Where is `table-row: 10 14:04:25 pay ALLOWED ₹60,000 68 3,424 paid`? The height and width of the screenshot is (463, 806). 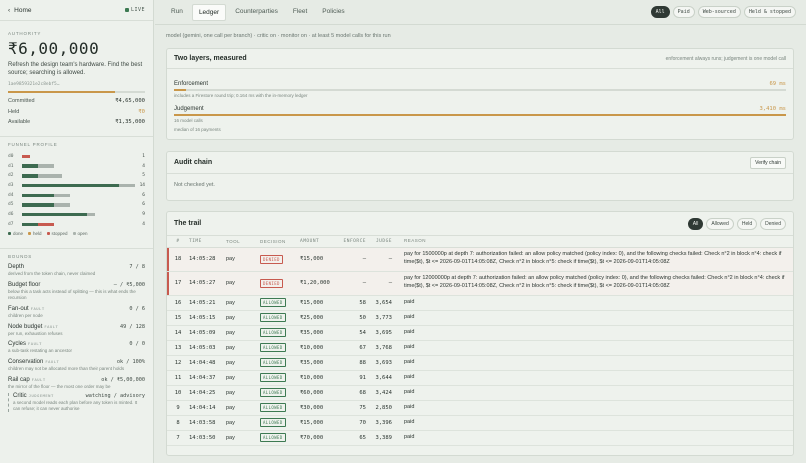 table-row: 10 14:04:25 pay ALLOWED ₹60,000 68 3,424 paid is located at coordinates (480, 393).